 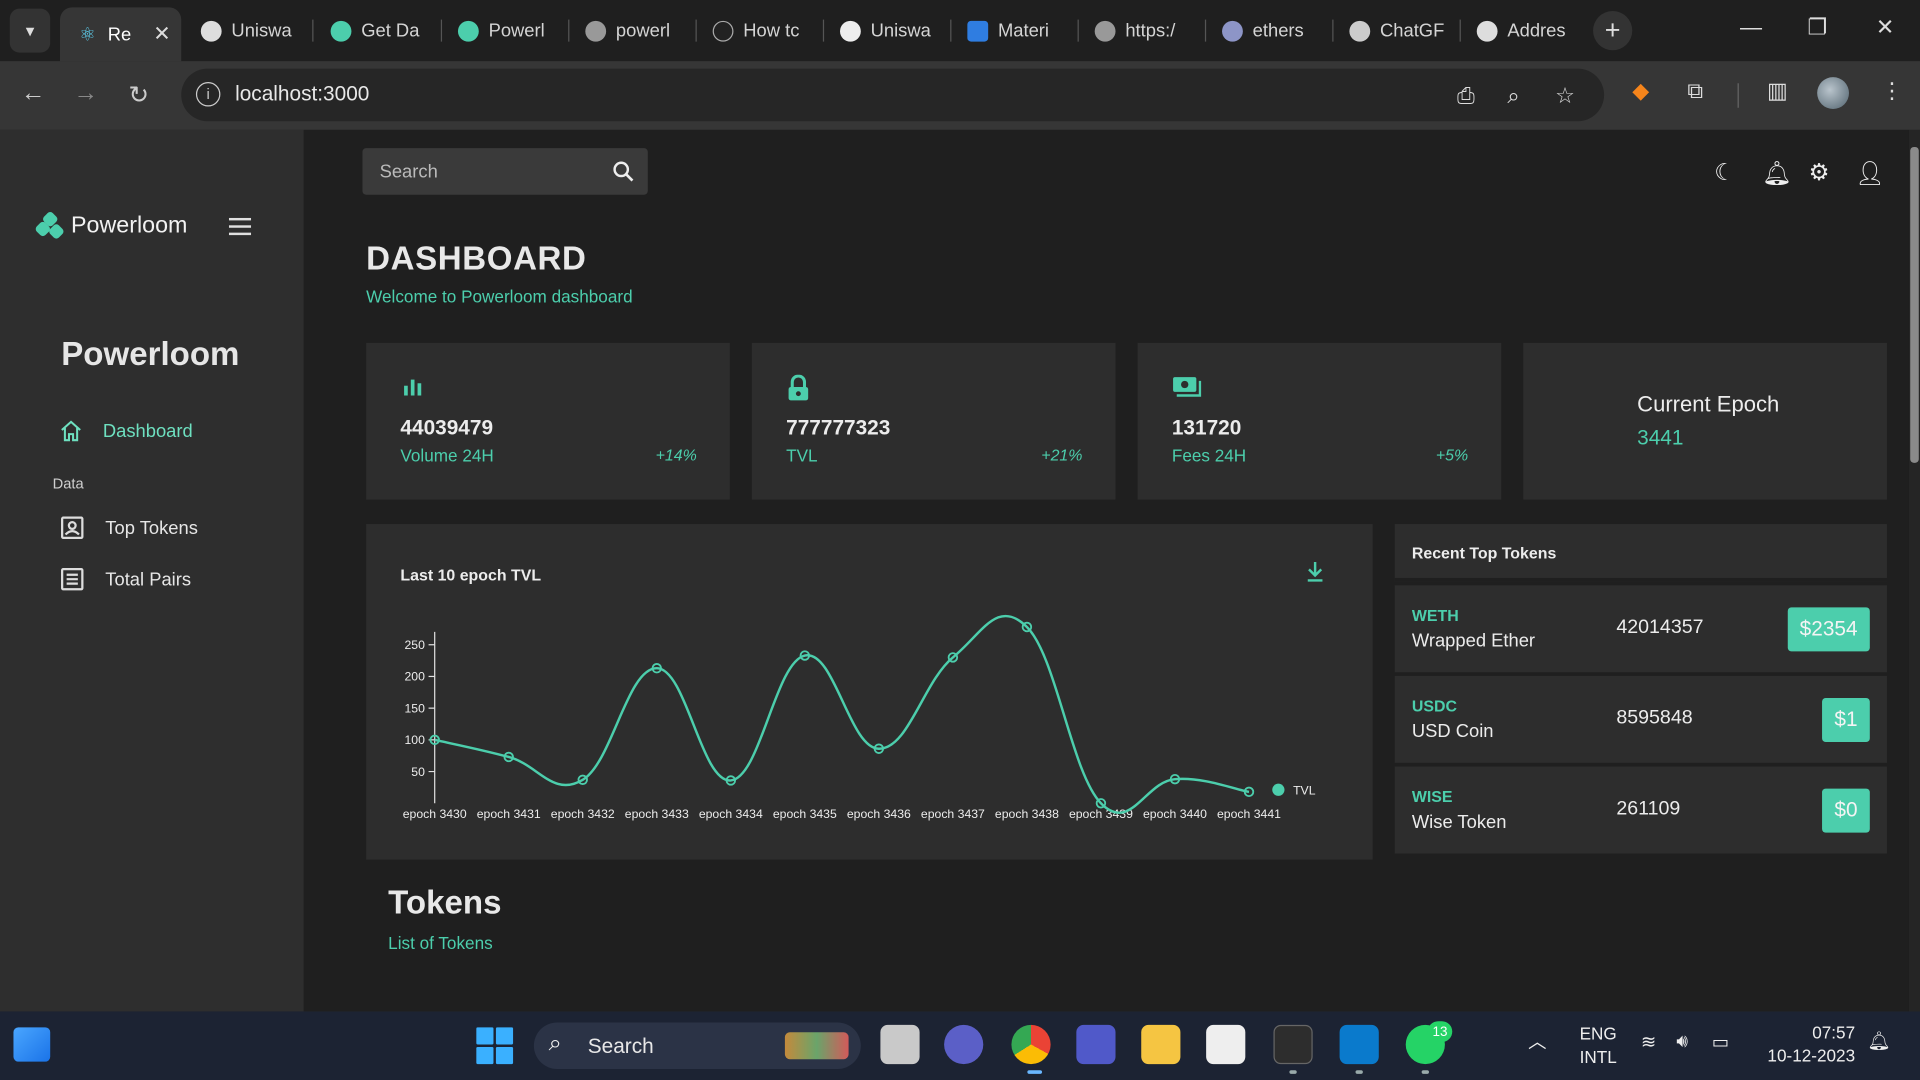 What do you see at coordinates (30, 30) in the screenshot?
I see `tab-search-button: ▾` at bounding box center [30, 30].